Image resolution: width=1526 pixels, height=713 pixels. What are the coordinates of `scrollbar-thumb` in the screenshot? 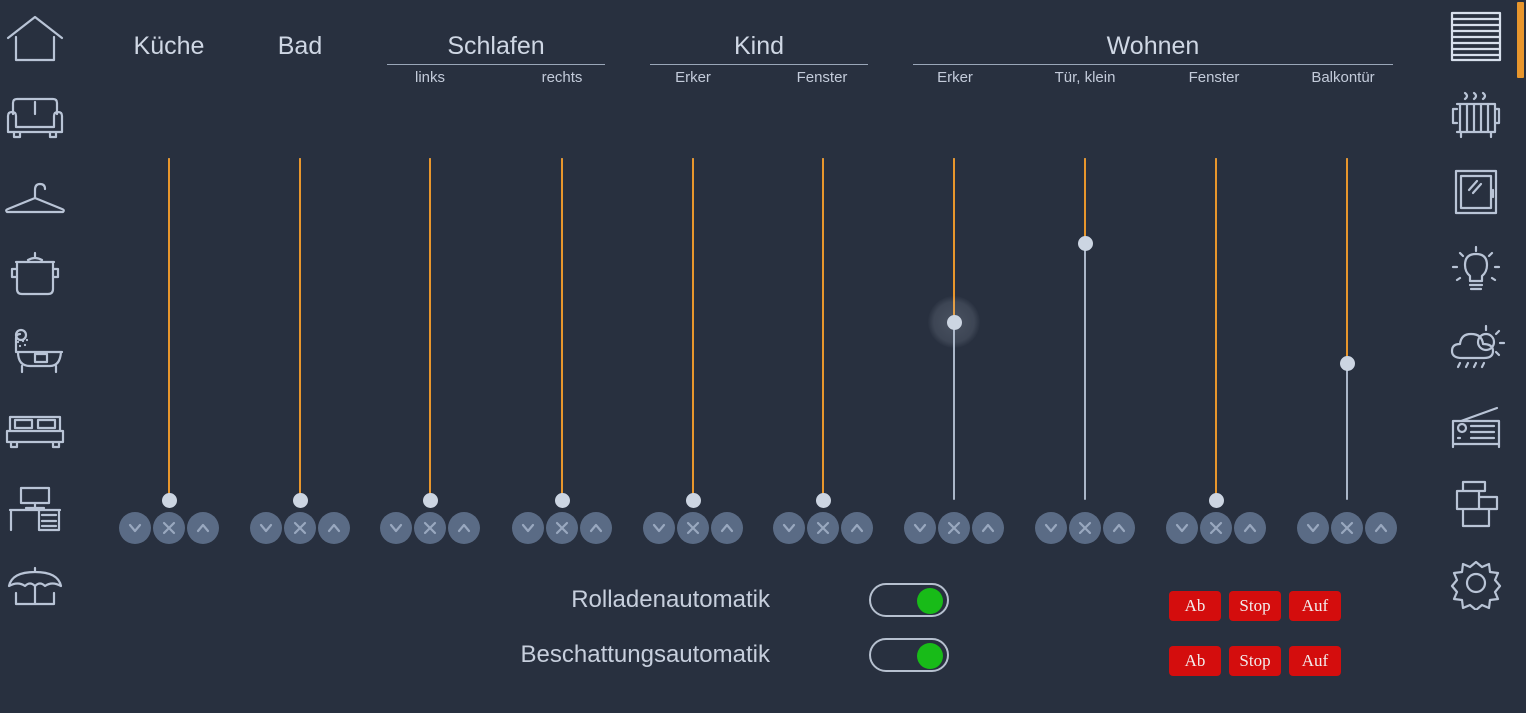 It's located at (1520, 40).